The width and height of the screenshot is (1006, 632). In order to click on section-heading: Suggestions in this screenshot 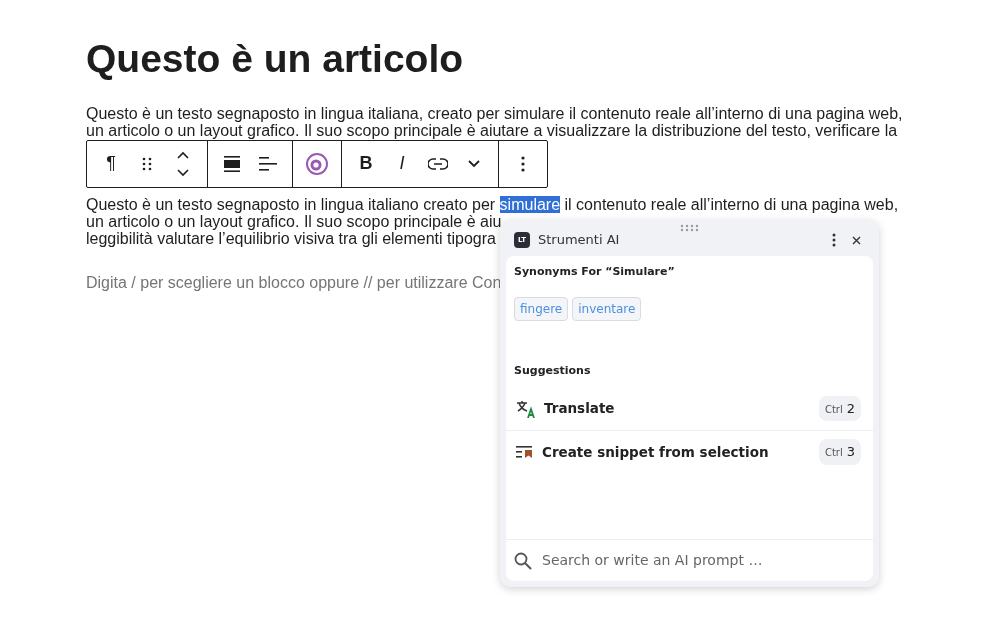, I will do `click(552, 370)`.